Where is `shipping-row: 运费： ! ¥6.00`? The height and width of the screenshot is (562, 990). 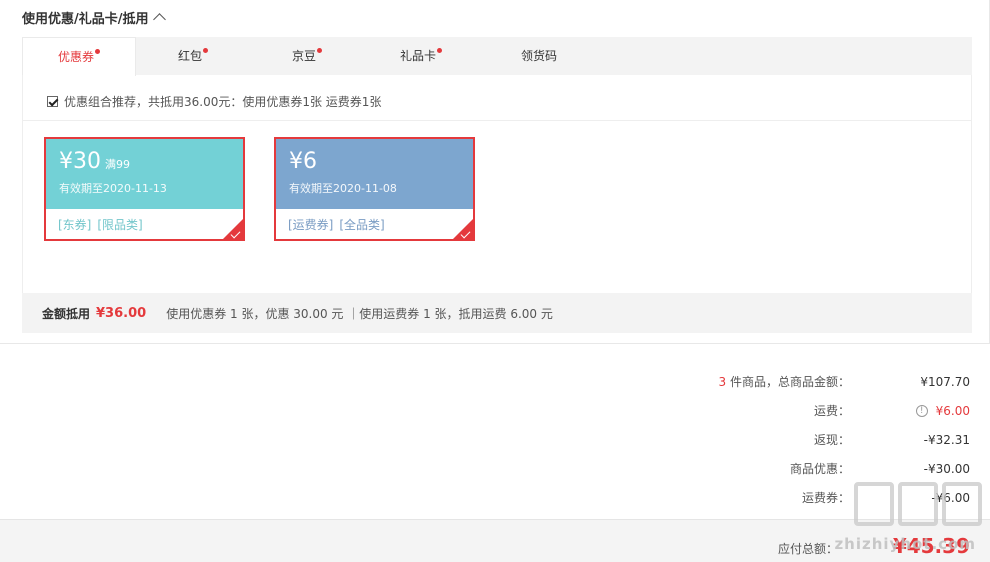 shipping-row: 运费： ! ¥6.00 is located at coordinates (844, 410).